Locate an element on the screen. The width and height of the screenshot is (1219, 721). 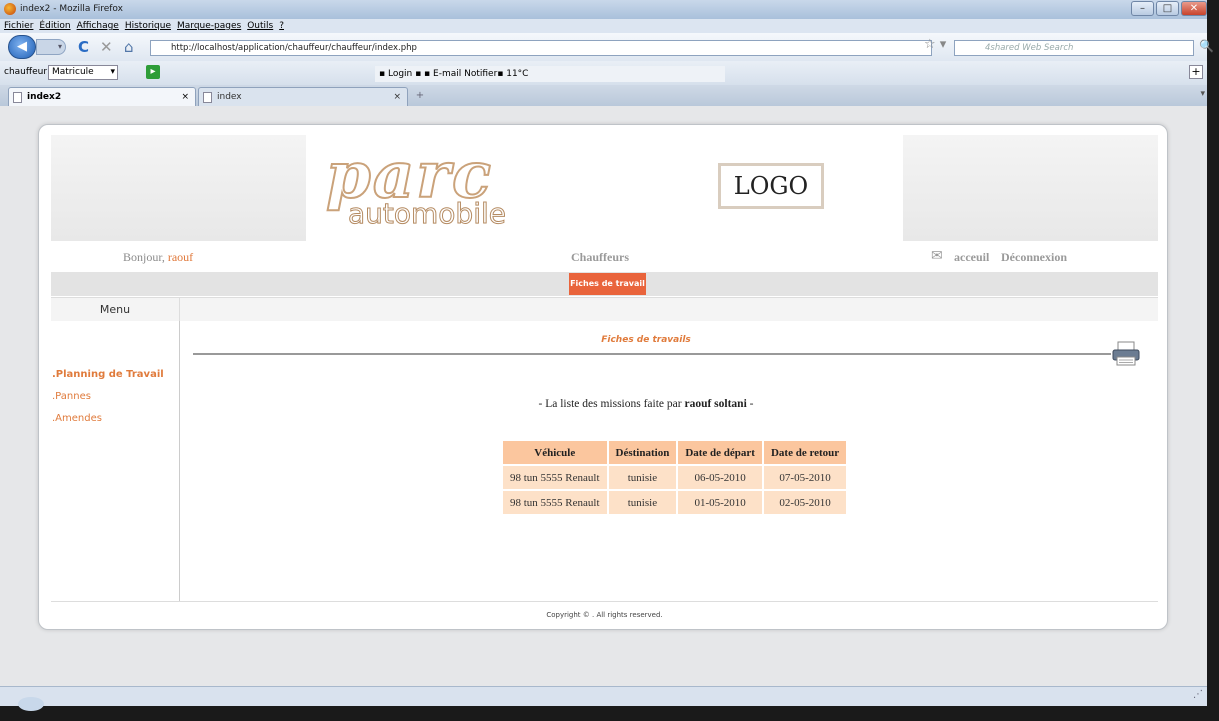
col-vehicule: Véhicule is located at coordinates (555, 452).